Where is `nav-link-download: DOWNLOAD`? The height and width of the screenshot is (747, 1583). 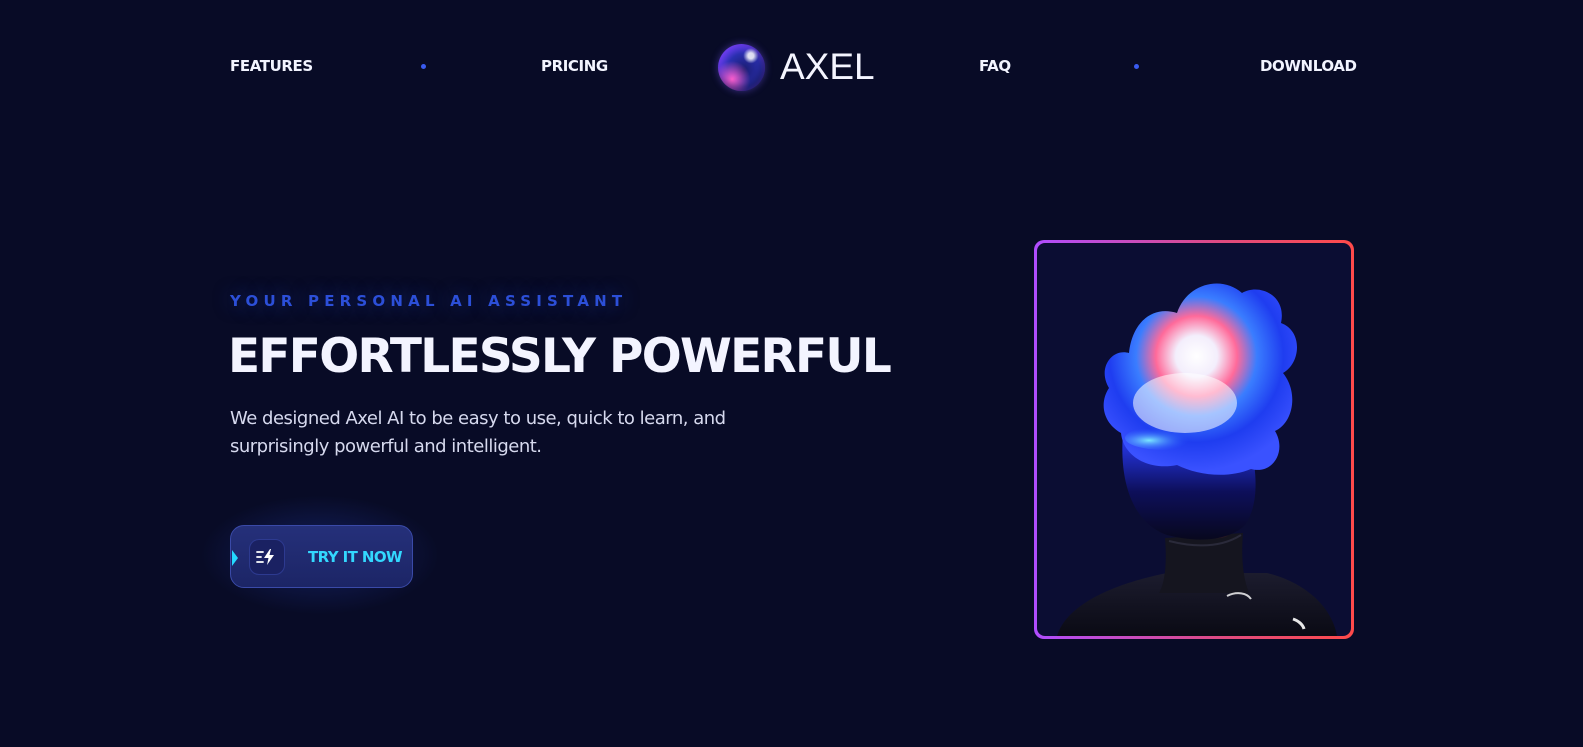
nav-link-download: DOWNLOAD is located at coordinates (1308, 66).